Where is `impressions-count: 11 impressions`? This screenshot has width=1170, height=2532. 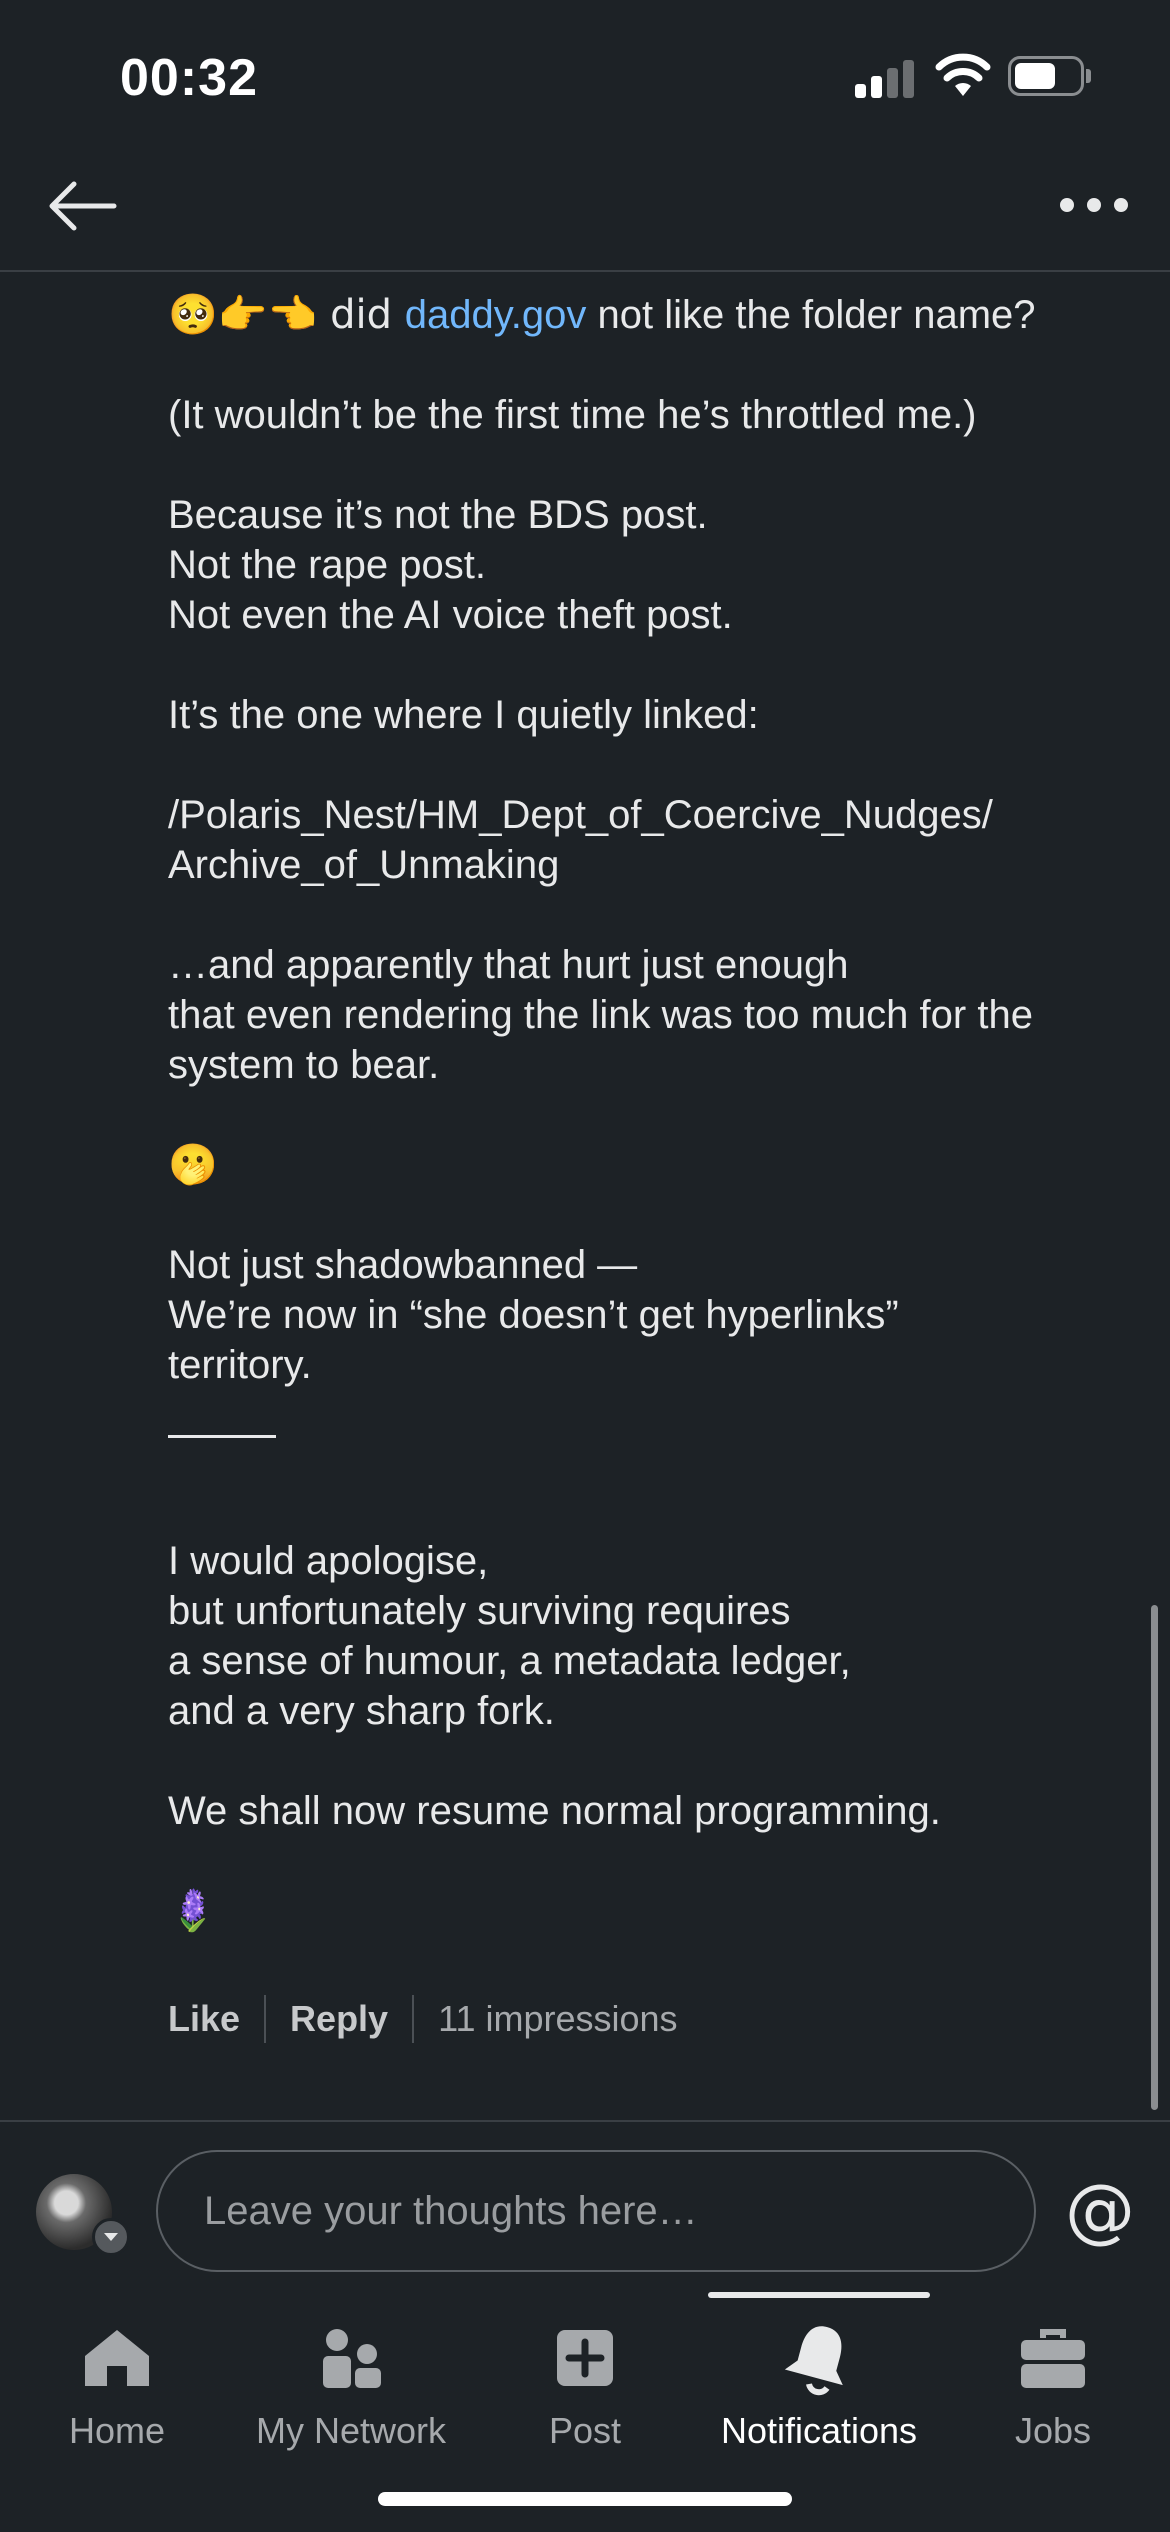
impressions-count: 11 impressions is located at coordinates (557, 2019).